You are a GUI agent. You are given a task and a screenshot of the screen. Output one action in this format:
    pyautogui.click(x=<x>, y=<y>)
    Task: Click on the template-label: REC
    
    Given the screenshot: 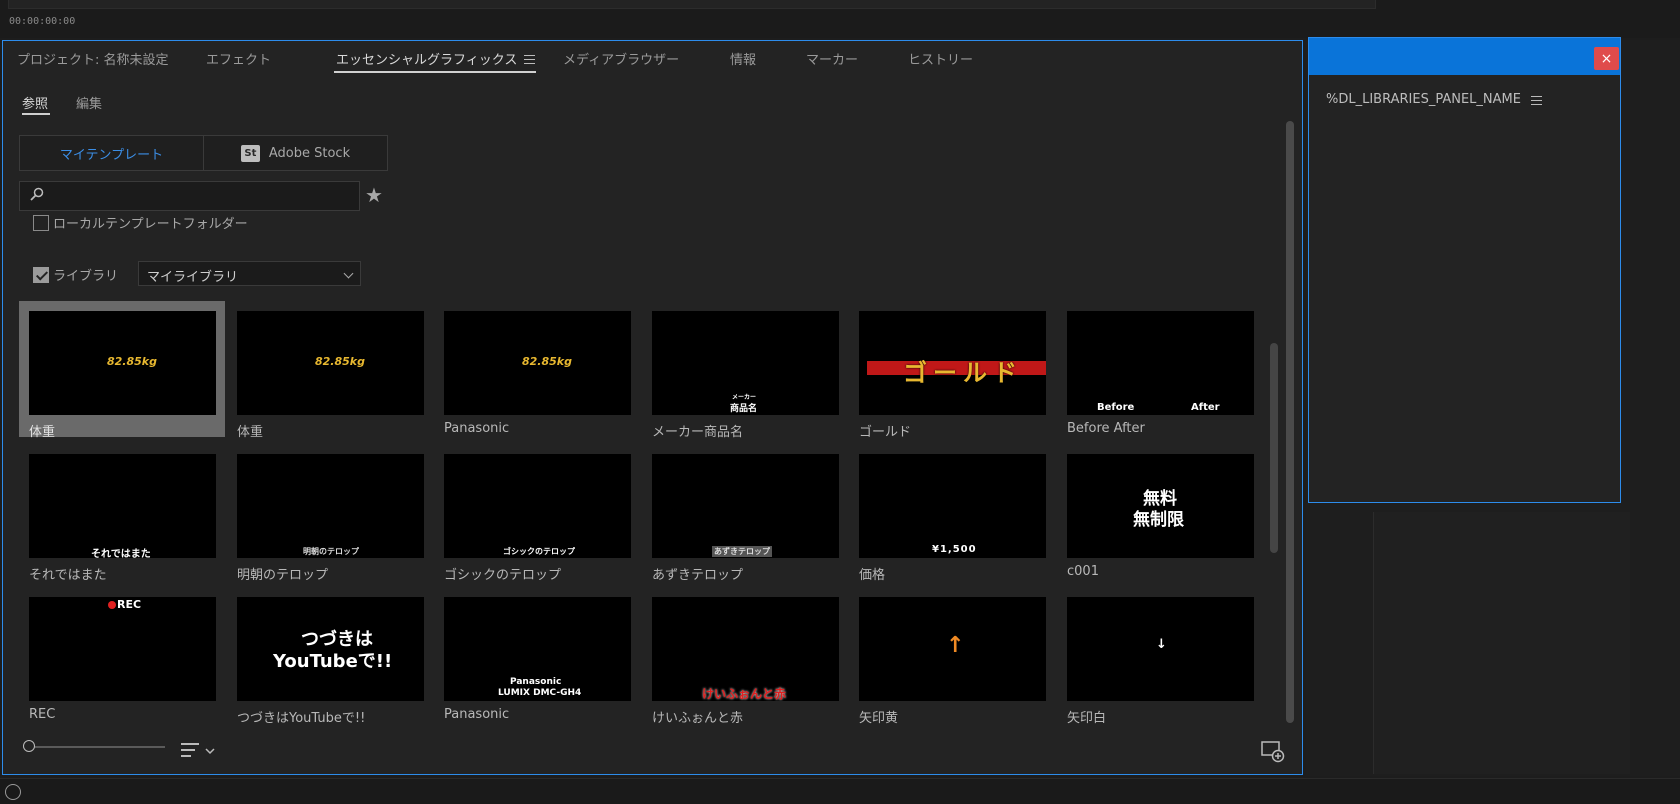 What is the action you would take?
    pyautogui.click(x=42, y=714)
    